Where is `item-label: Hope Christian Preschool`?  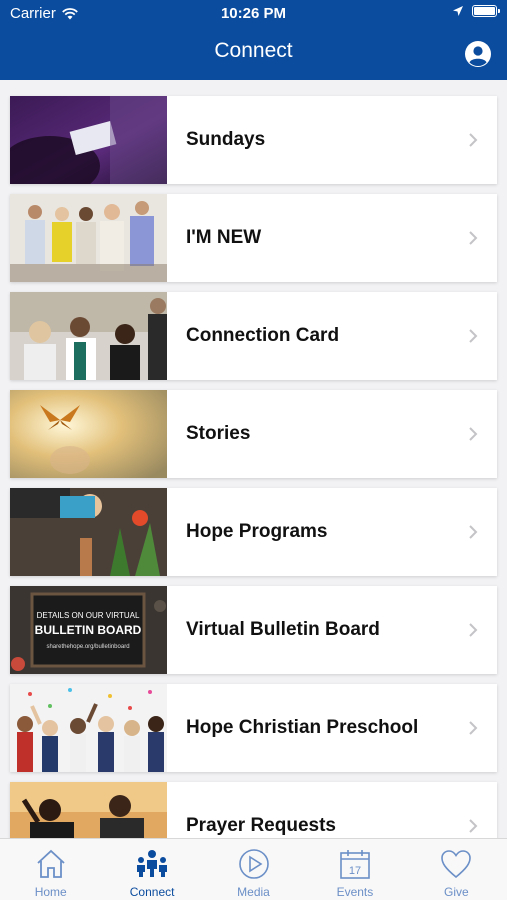
item-label: Hope Christian Preschool is located at coordinates (302, 727).